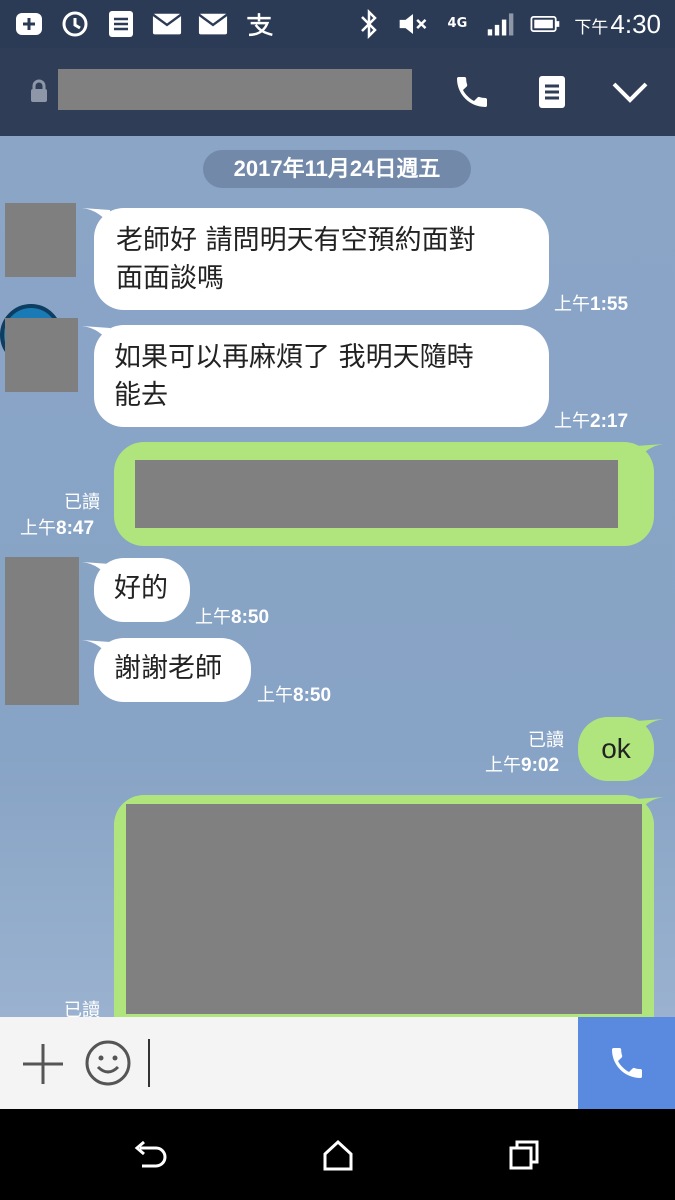  I want to click on message-text: ok, so click(616, 748).